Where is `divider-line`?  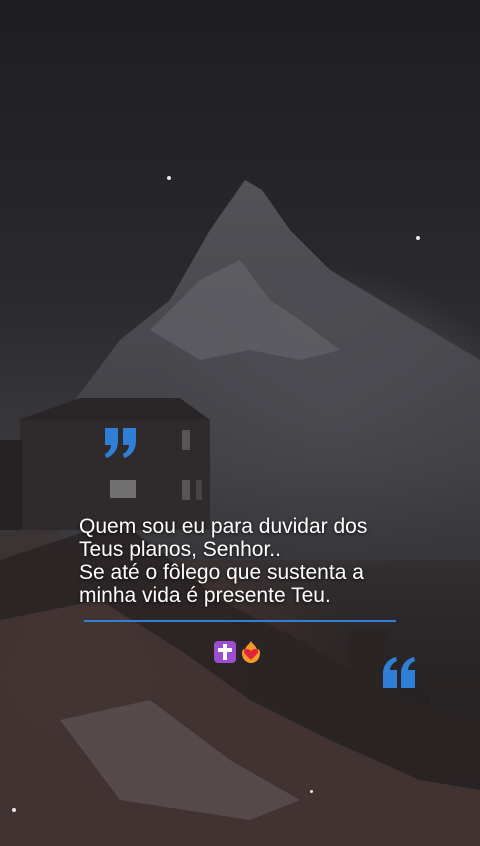
divider-line is located at coordinates (240, 621).